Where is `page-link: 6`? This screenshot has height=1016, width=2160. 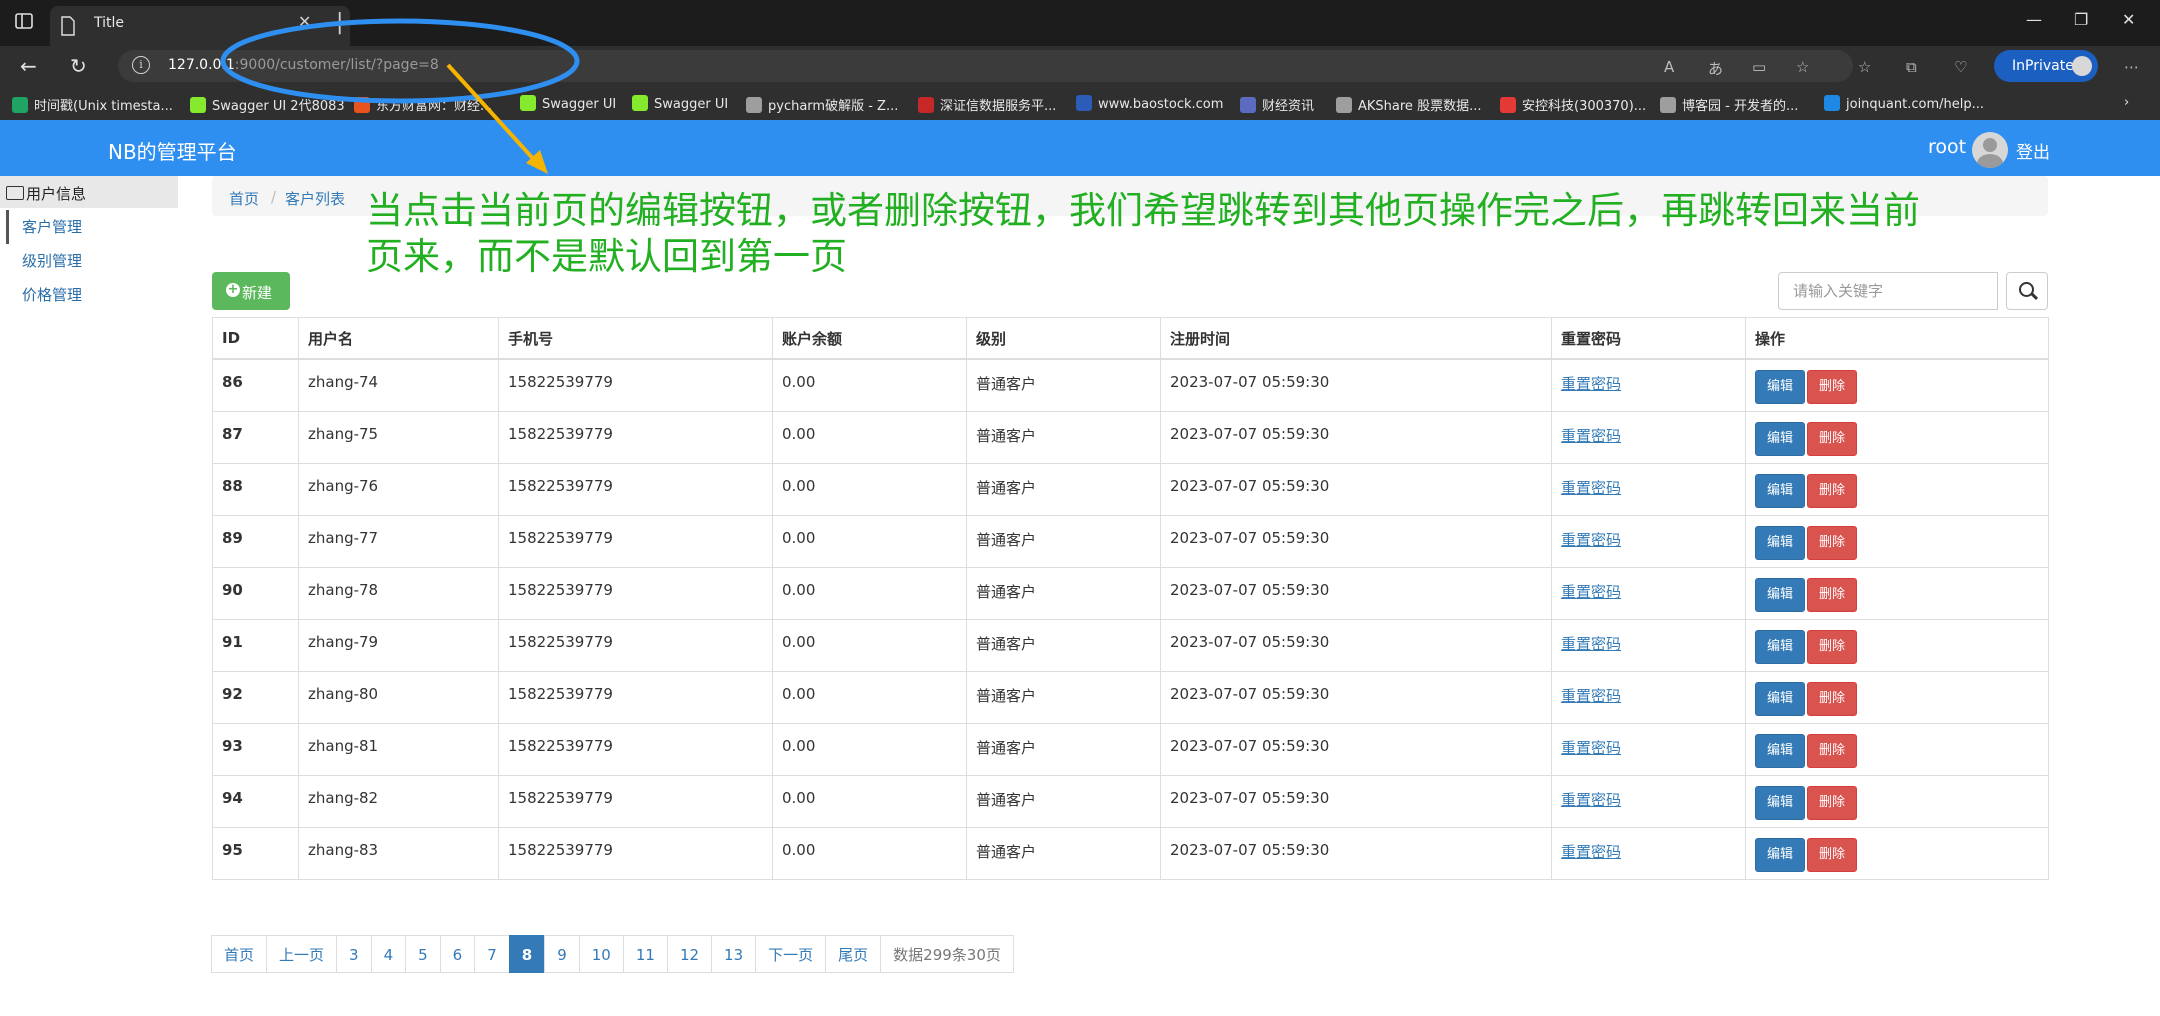 page-link: 6 is located at coordinates (457, 954).